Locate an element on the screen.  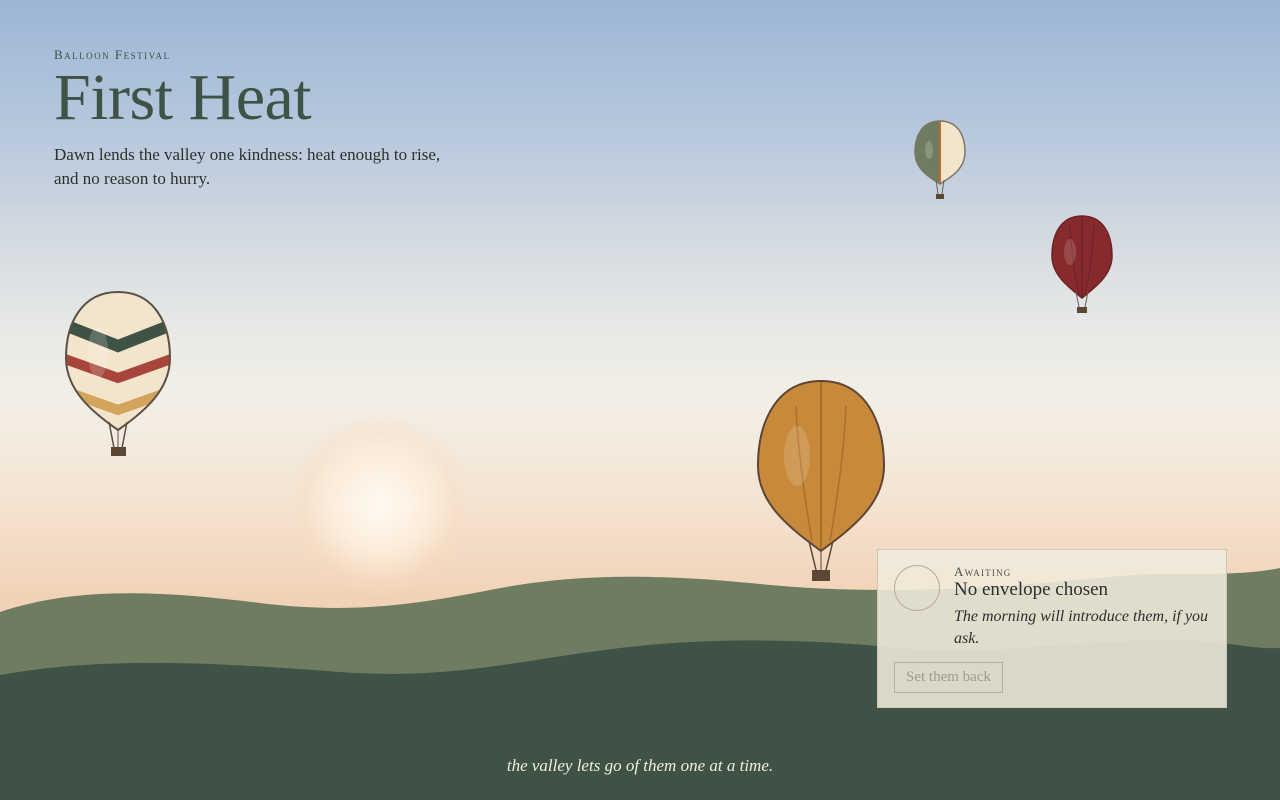
balloon-split is located at coordinates (940, 160).